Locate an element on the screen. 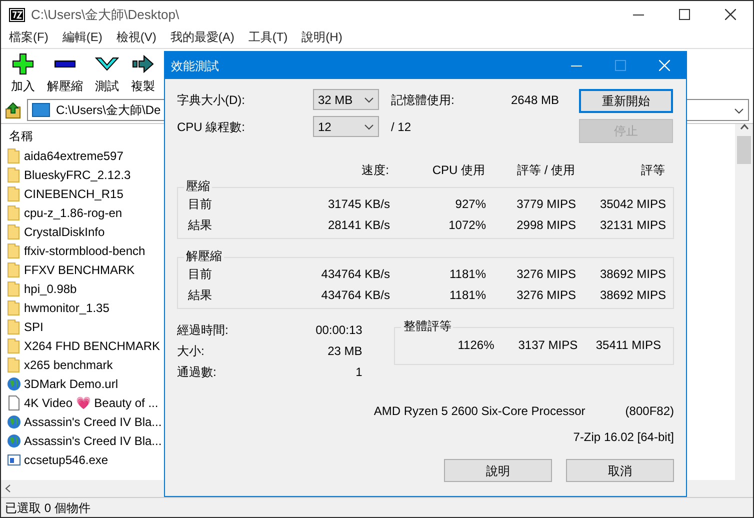 This screenshot has height=518, width=754. dialog-button: 取消 is located at coordinates (620, 470).